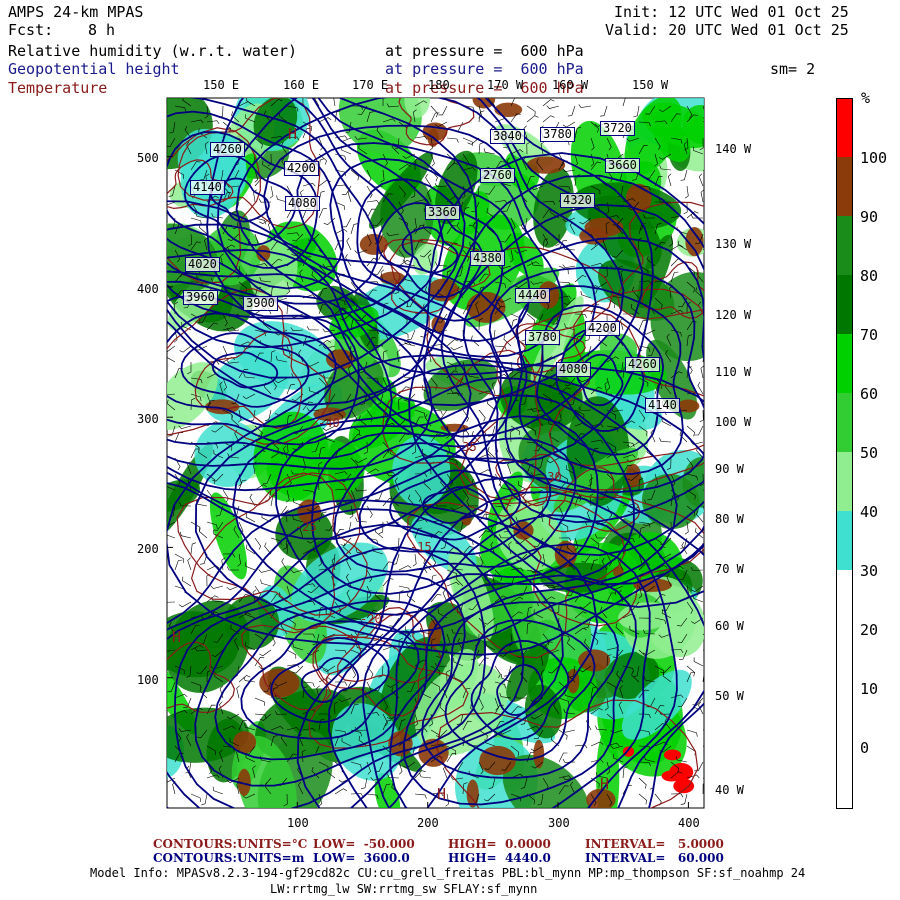 The height and width of the screenshot is (900, 900). Describe the element at coordinates (421, 547) in the screenshot. I see `temperature-contour-label: -15` at that location.